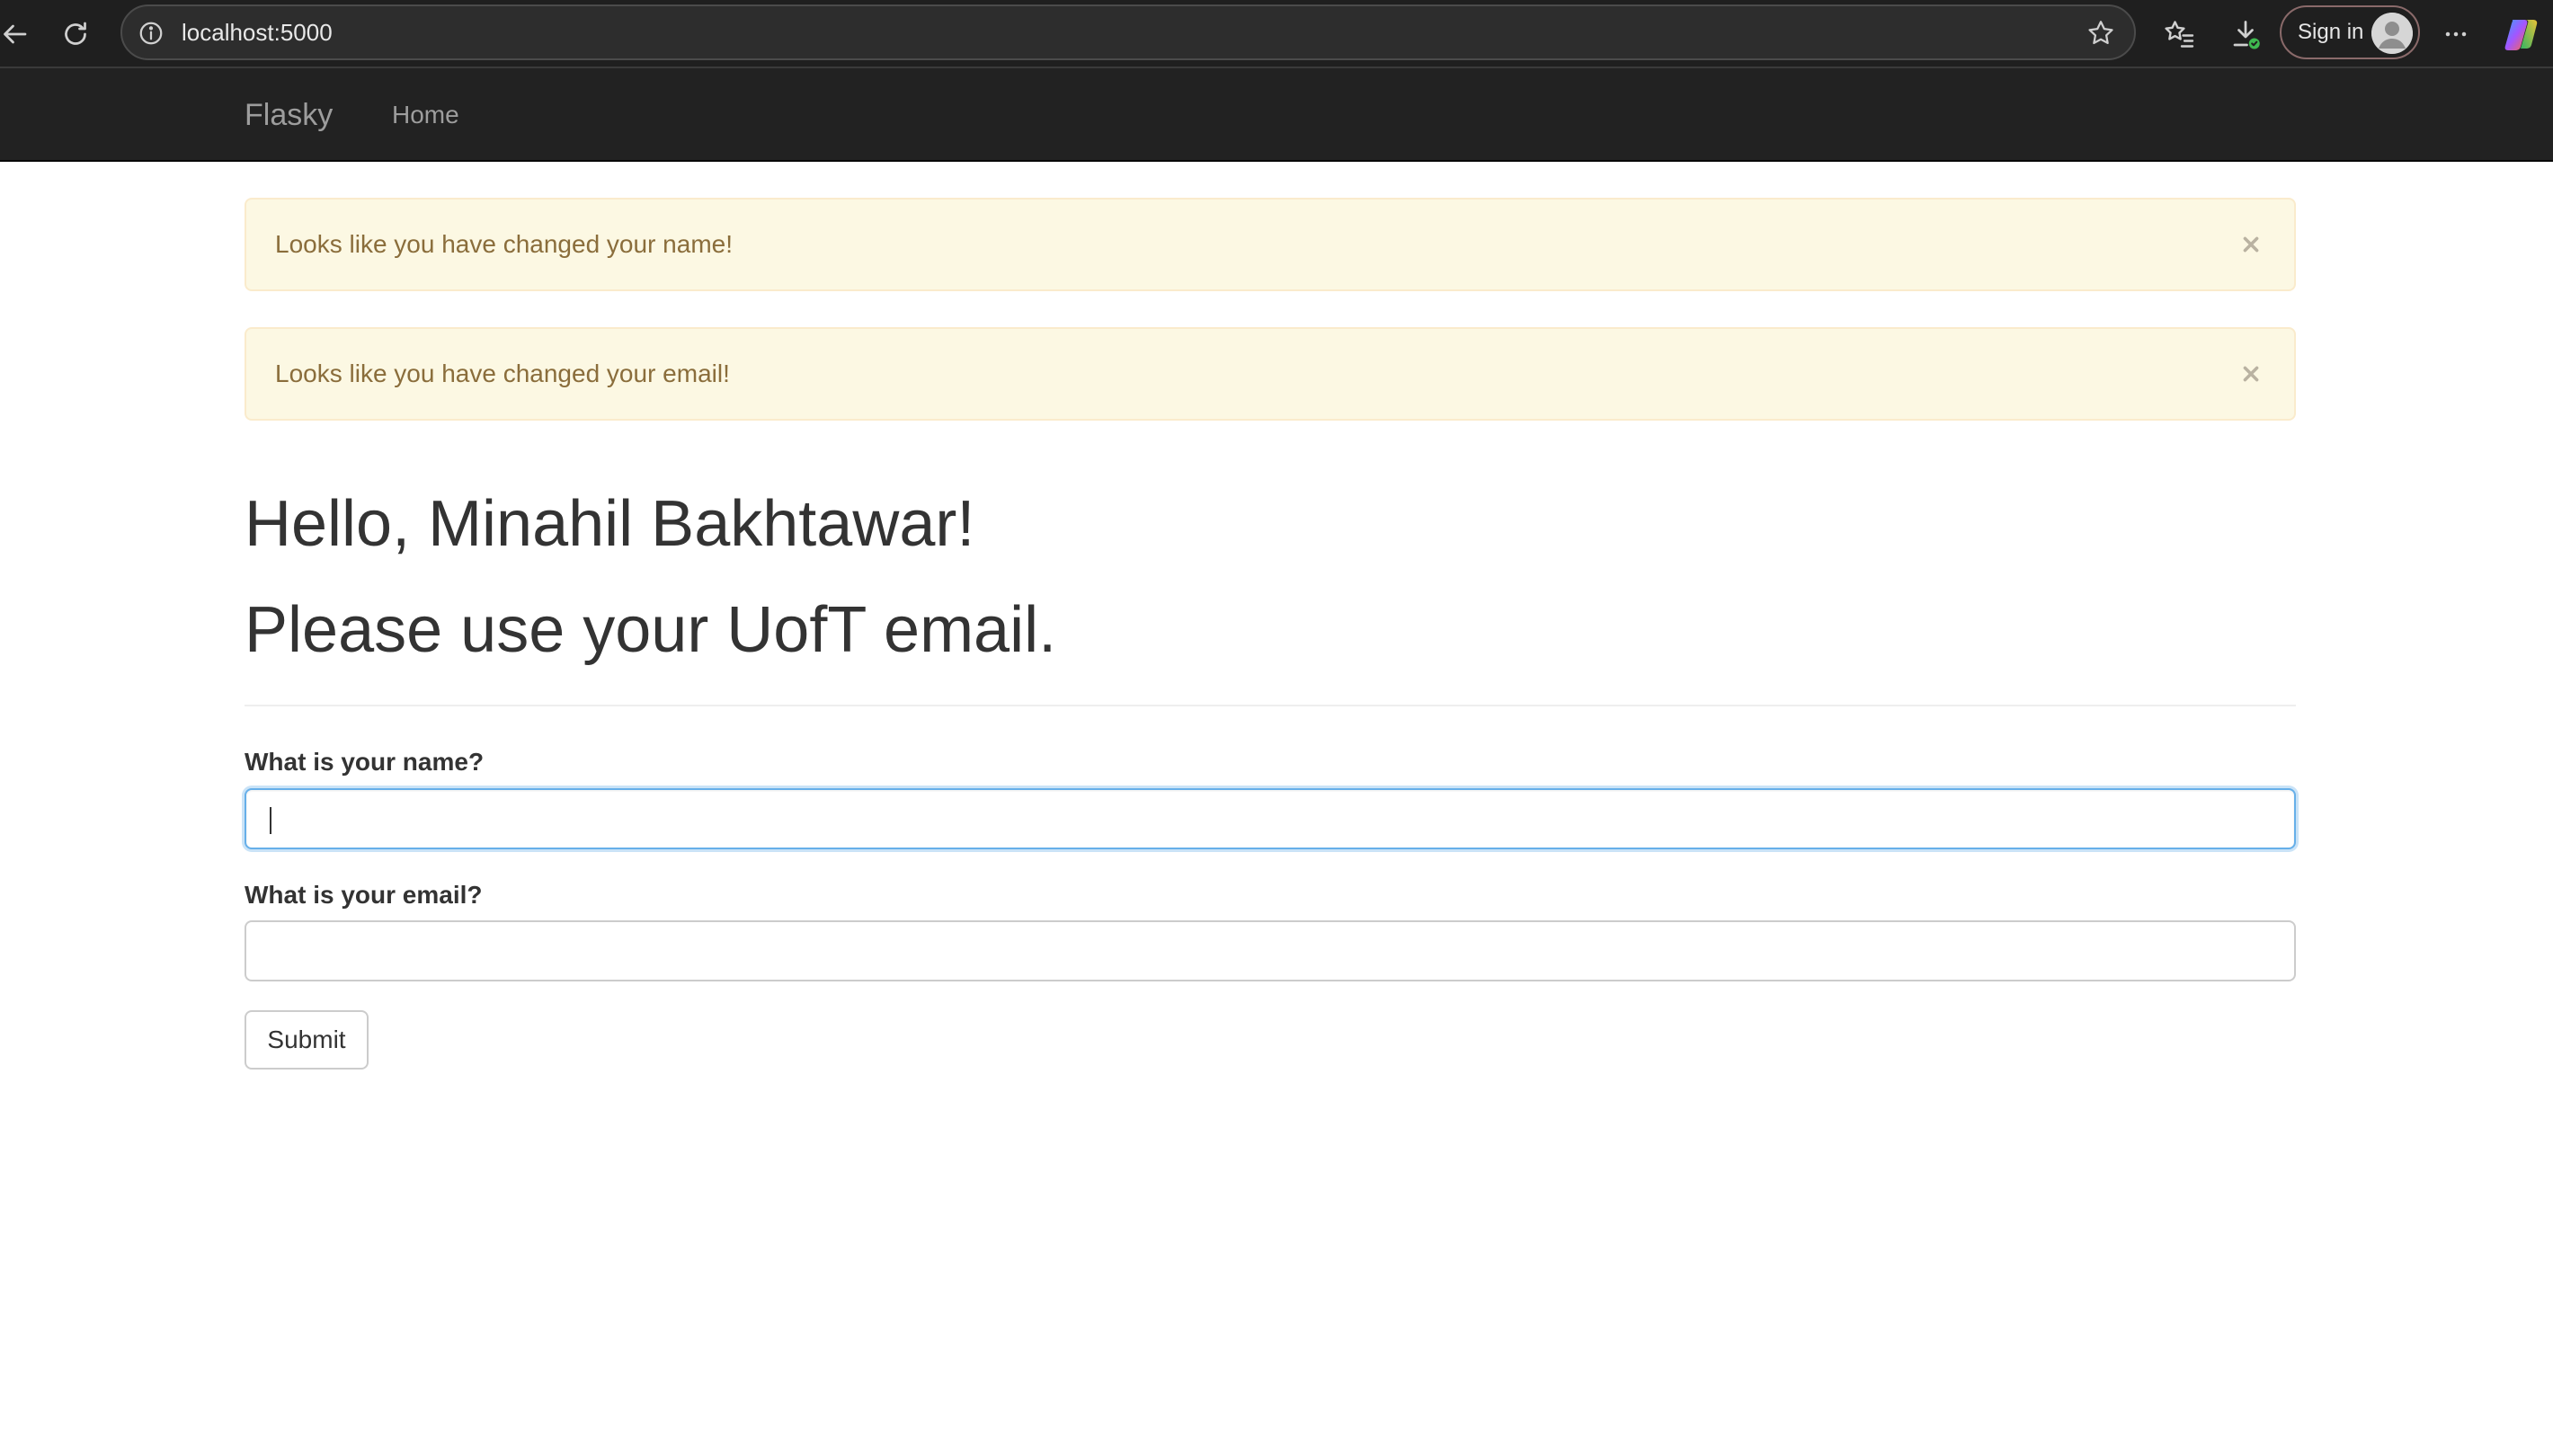  Describe the element at coordinates (2523, 34) in the screenshot. I see `copilot-icon` at that location.